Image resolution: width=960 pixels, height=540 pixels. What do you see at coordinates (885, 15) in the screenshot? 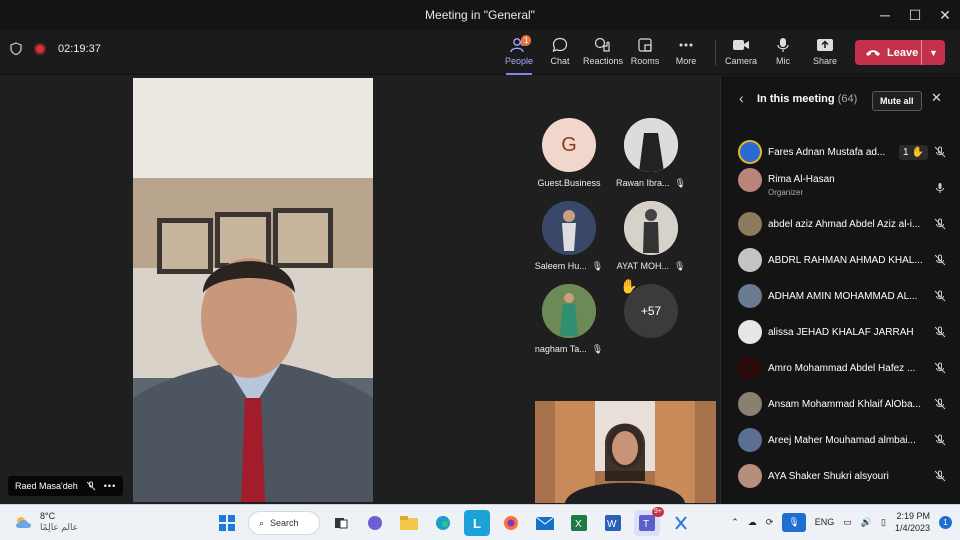
I see `minimize-icon: ─` at bounding box center [885, 15].